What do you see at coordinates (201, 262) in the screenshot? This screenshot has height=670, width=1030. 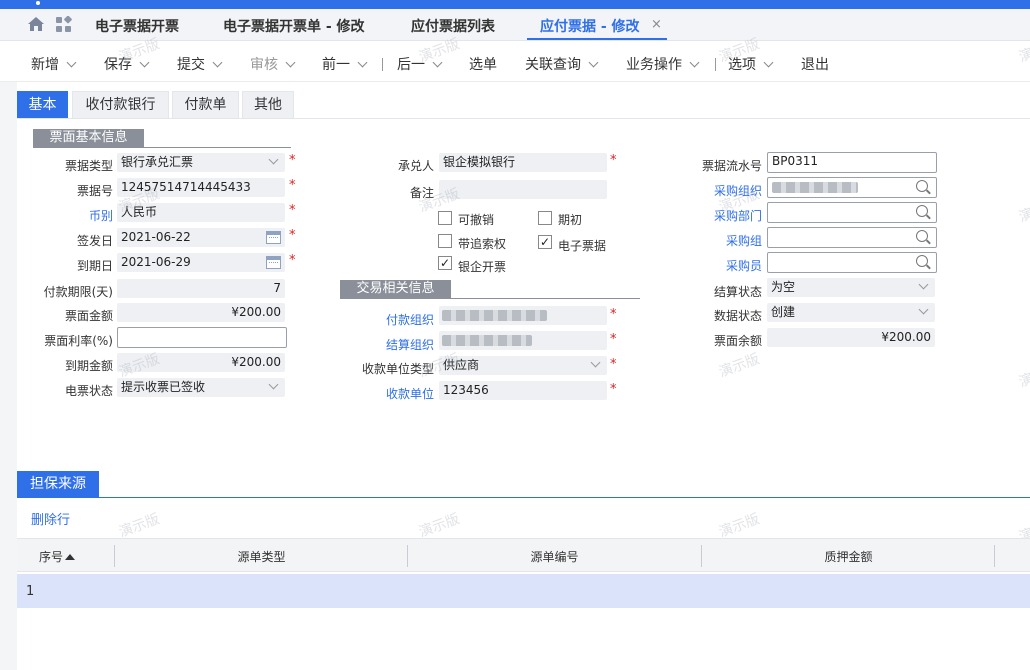 I see `due-date-field: 2021-06-29` at bounding box center [201, 262].